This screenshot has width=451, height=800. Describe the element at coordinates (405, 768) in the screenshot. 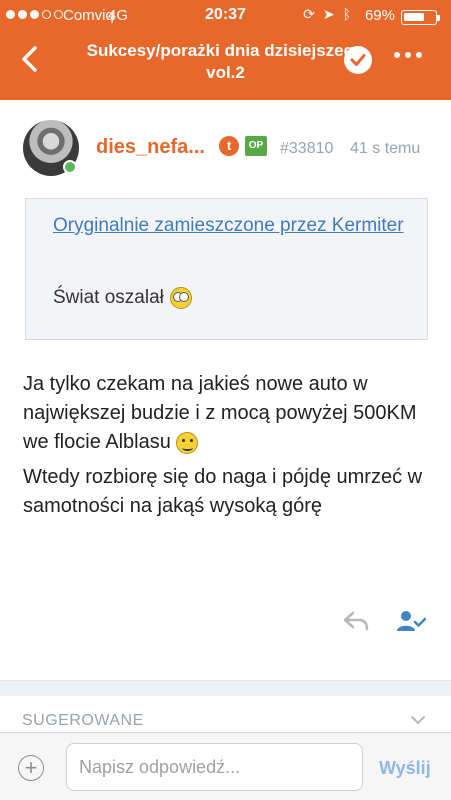

I see `send-button: Wyślij` at that location.